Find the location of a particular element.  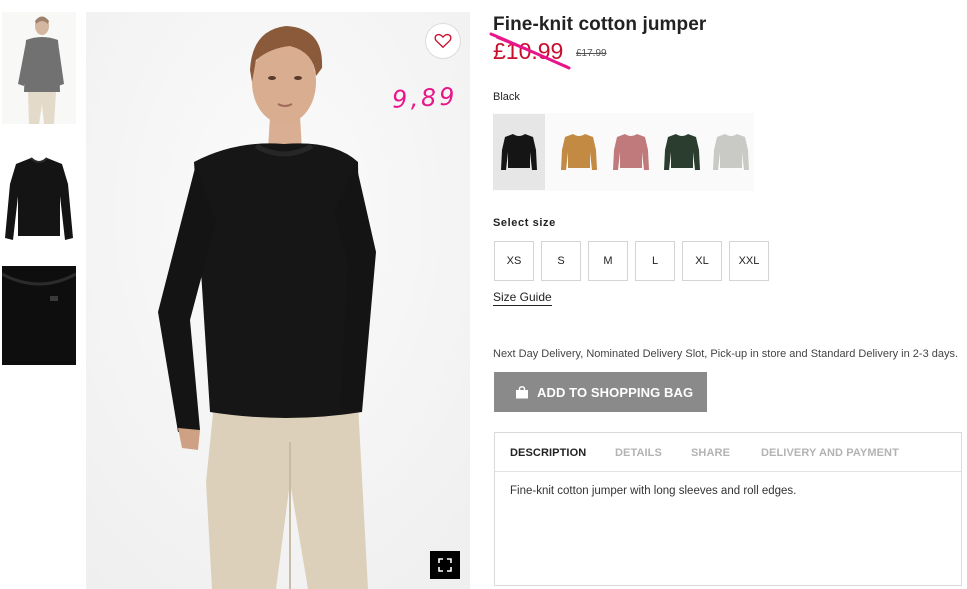

handwritten-strike-mark is located at coordinates (530, 51).